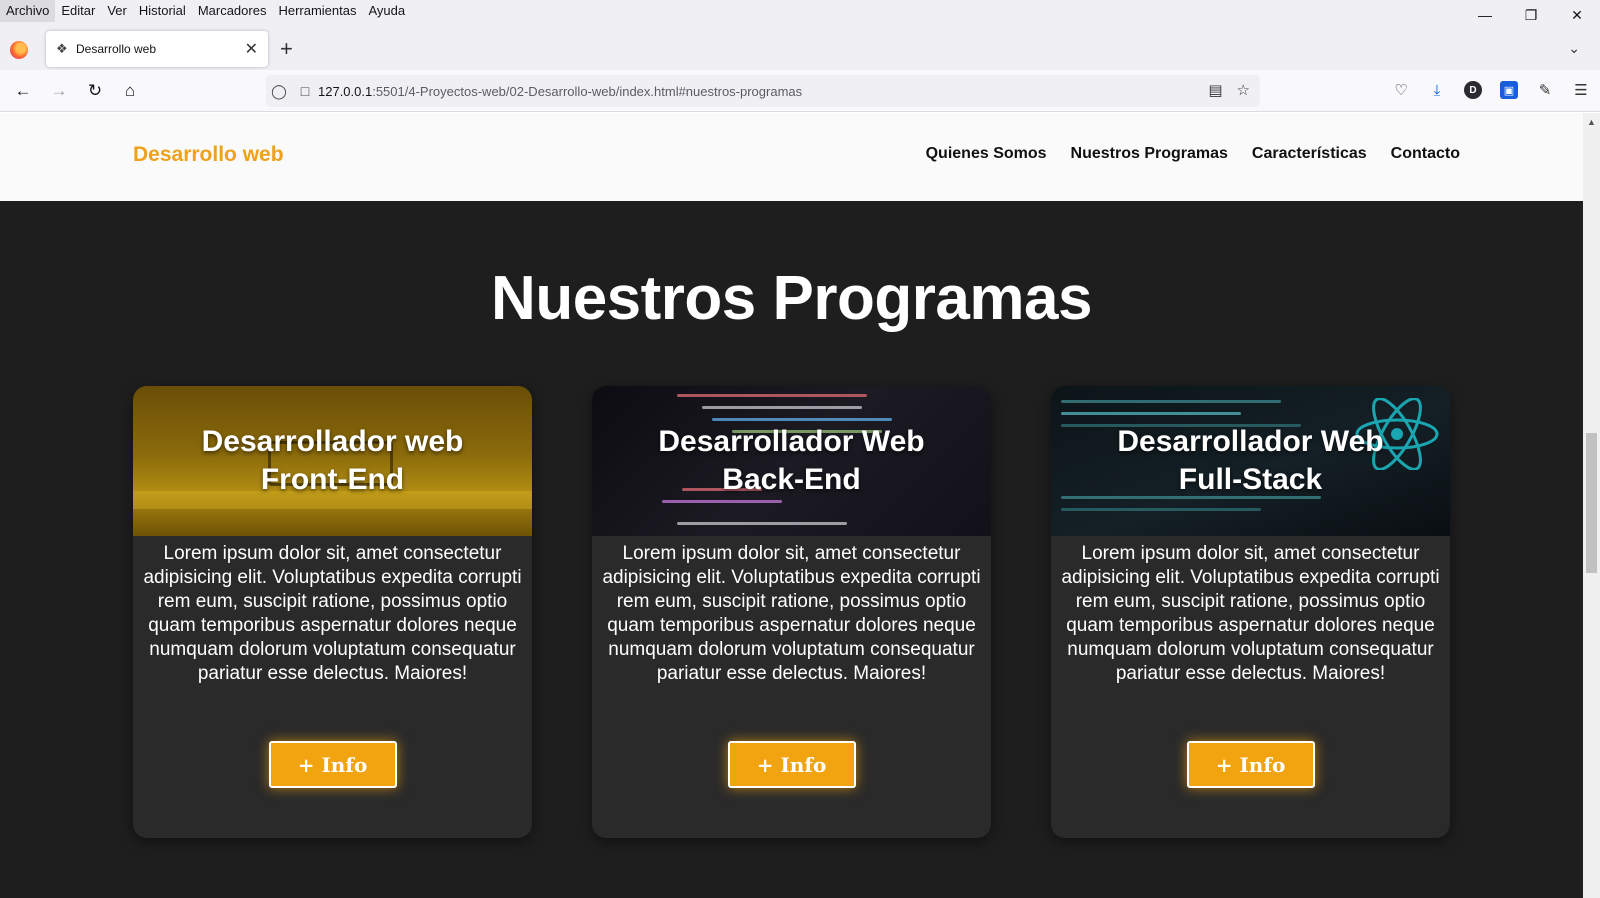 The image size is (1600, 898). I want to click on menu-editar: Editar, so click(78, 11).